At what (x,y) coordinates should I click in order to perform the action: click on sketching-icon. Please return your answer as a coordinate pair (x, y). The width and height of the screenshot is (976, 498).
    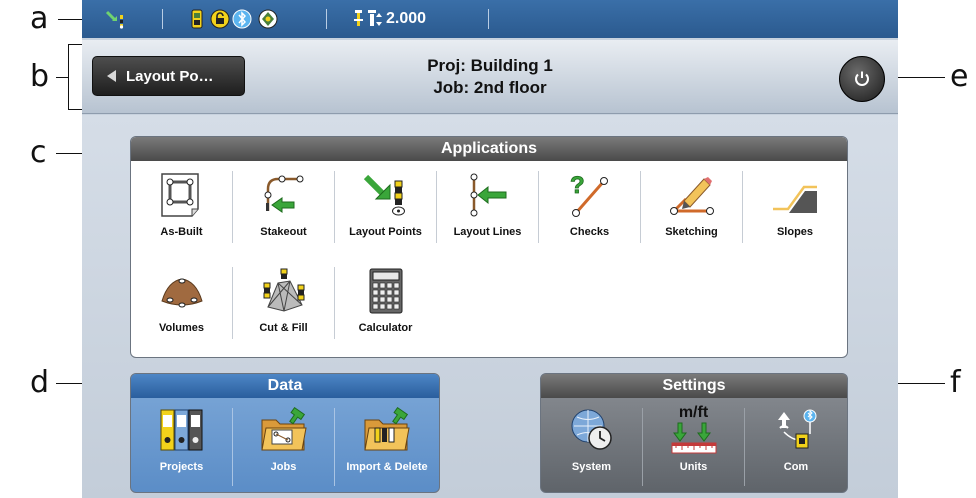
    Looking at the image, I should click on (692, 195).